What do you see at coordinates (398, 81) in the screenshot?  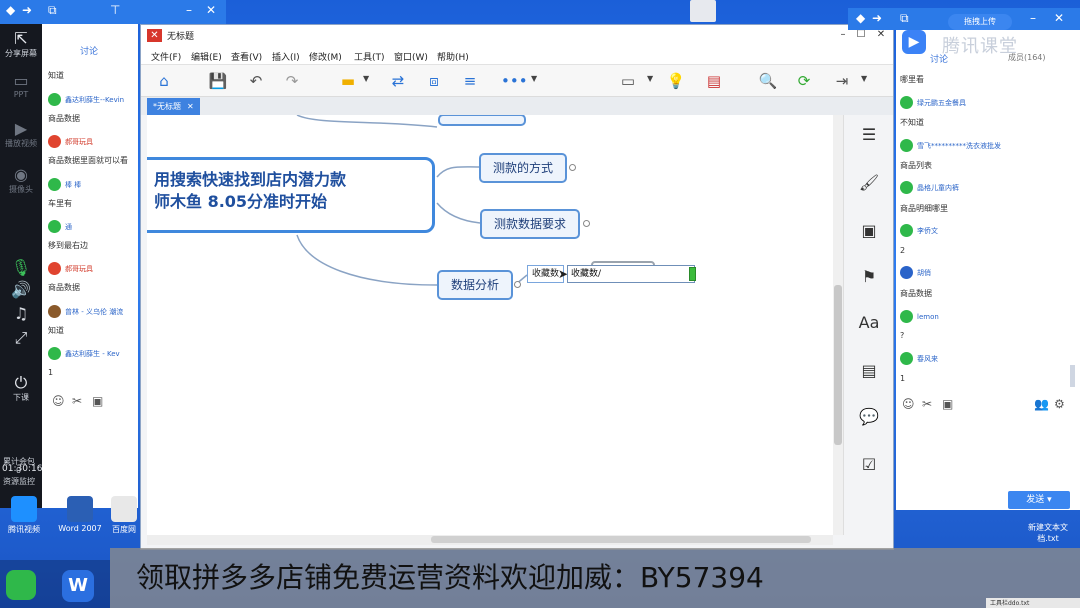 I see `relationship-icon: ⇄` at bounding box center [398, 81].